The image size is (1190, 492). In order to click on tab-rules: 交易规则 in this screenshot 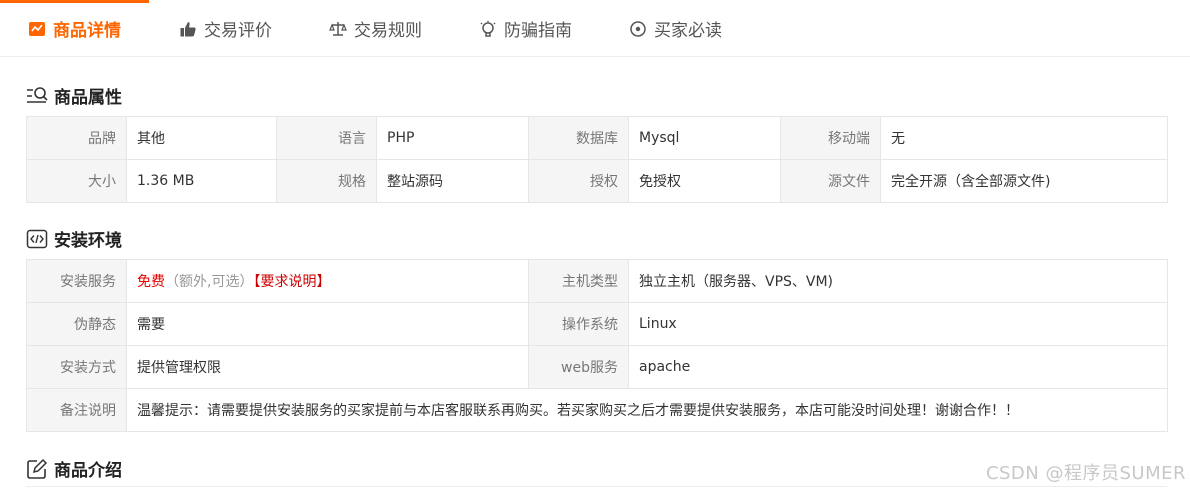, I will do `click(375, 28)`.